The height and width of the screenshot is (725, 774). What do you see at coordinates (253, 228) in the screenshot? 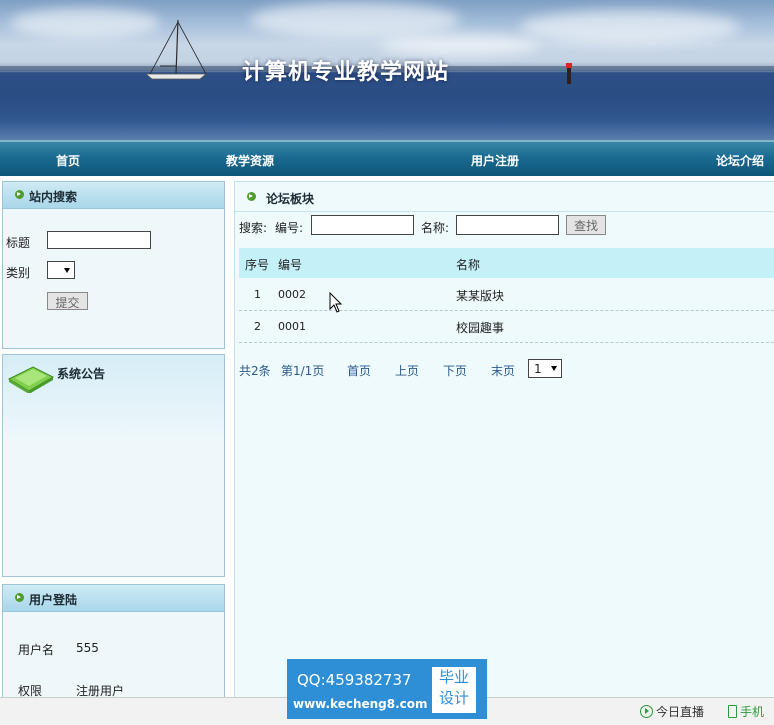
I see `search-label: 搜索:` at bounding box center [253, 228].